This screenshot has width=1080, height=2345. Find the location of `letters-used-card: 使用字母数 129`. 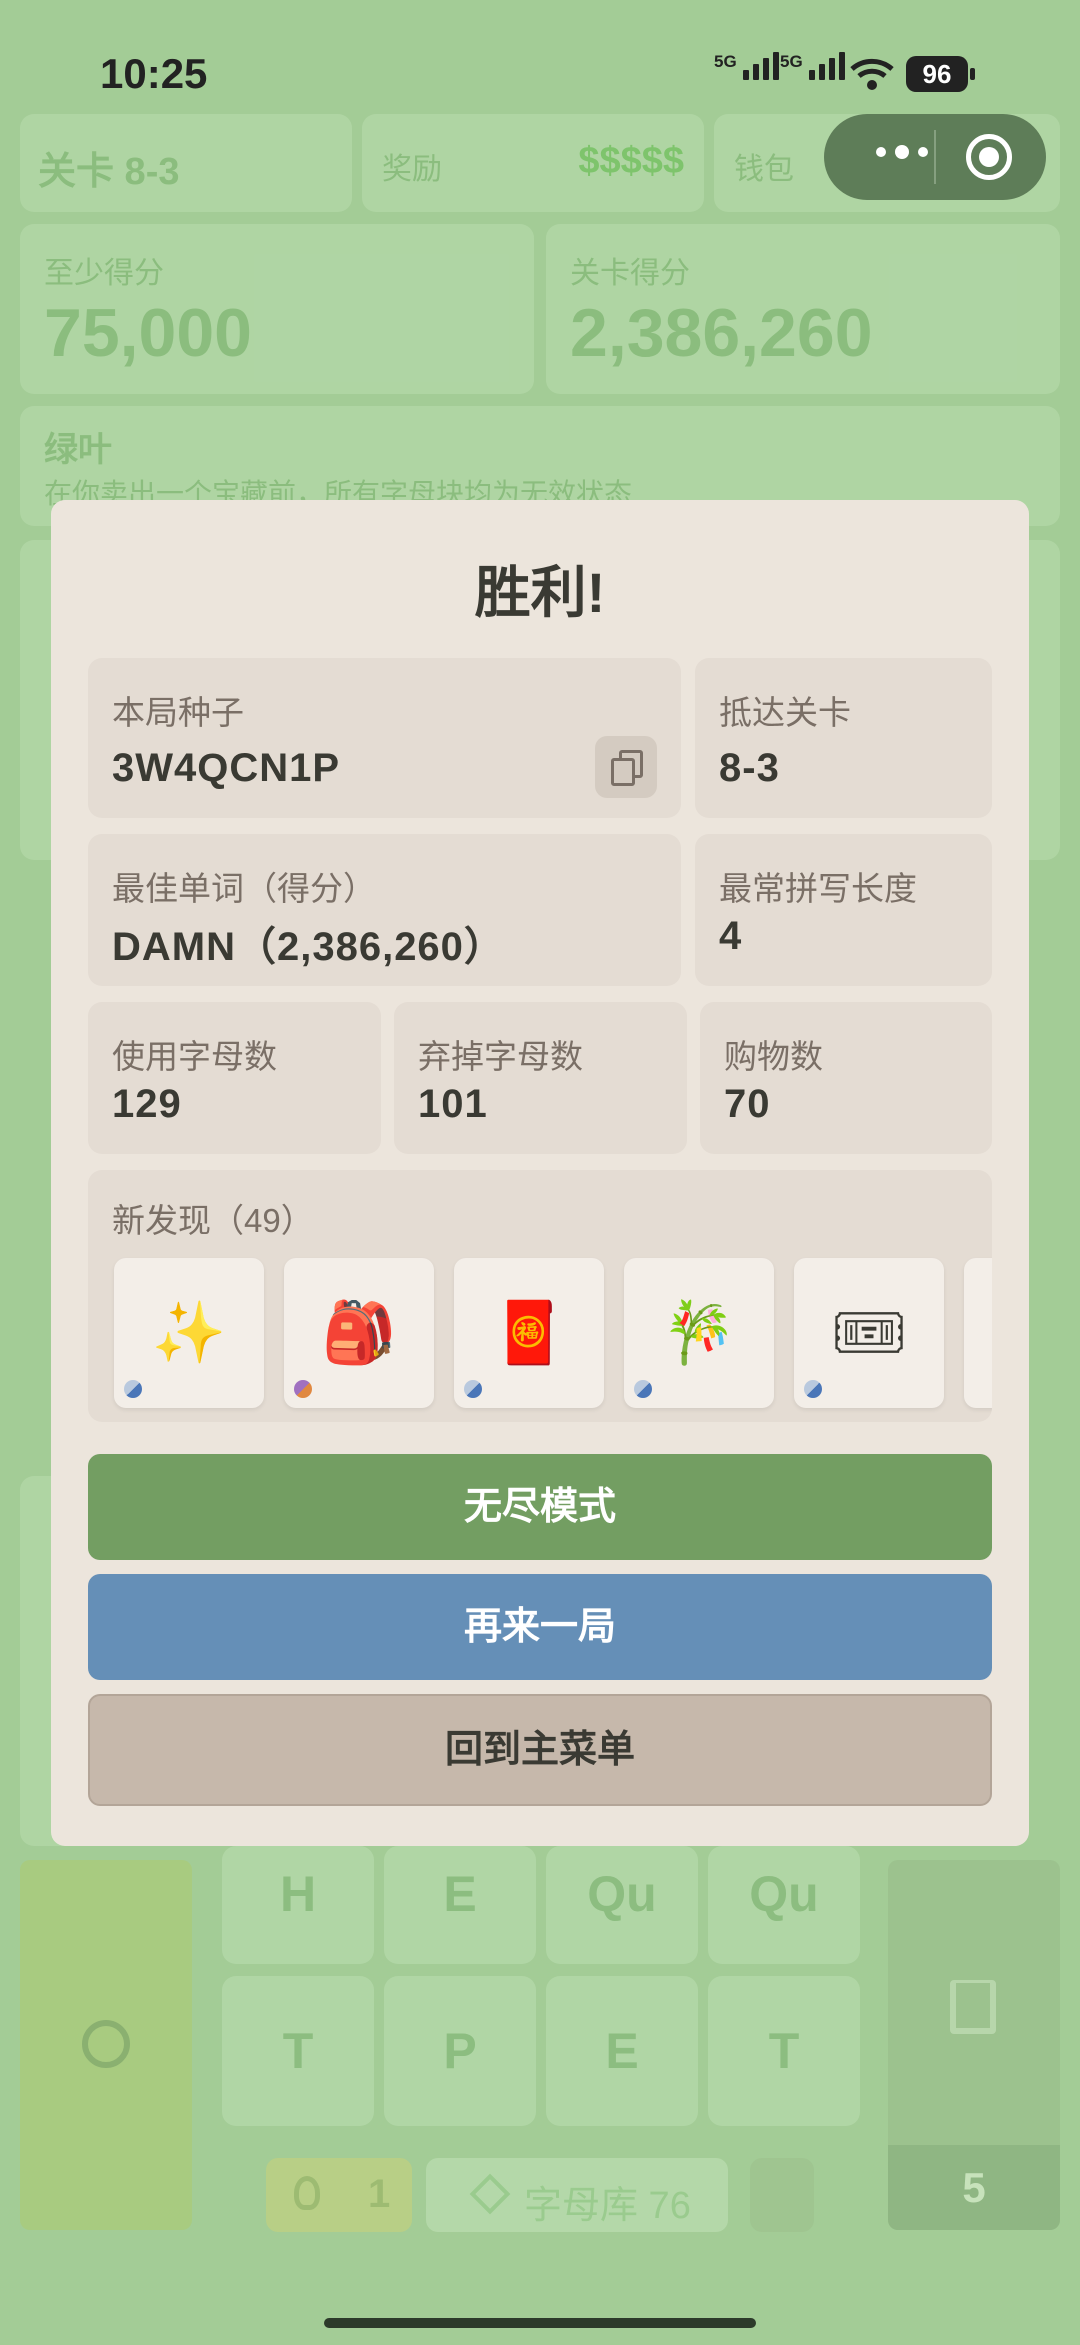

letters-used-card: 使用字母数 129 is located at coordinates (234, 1078).